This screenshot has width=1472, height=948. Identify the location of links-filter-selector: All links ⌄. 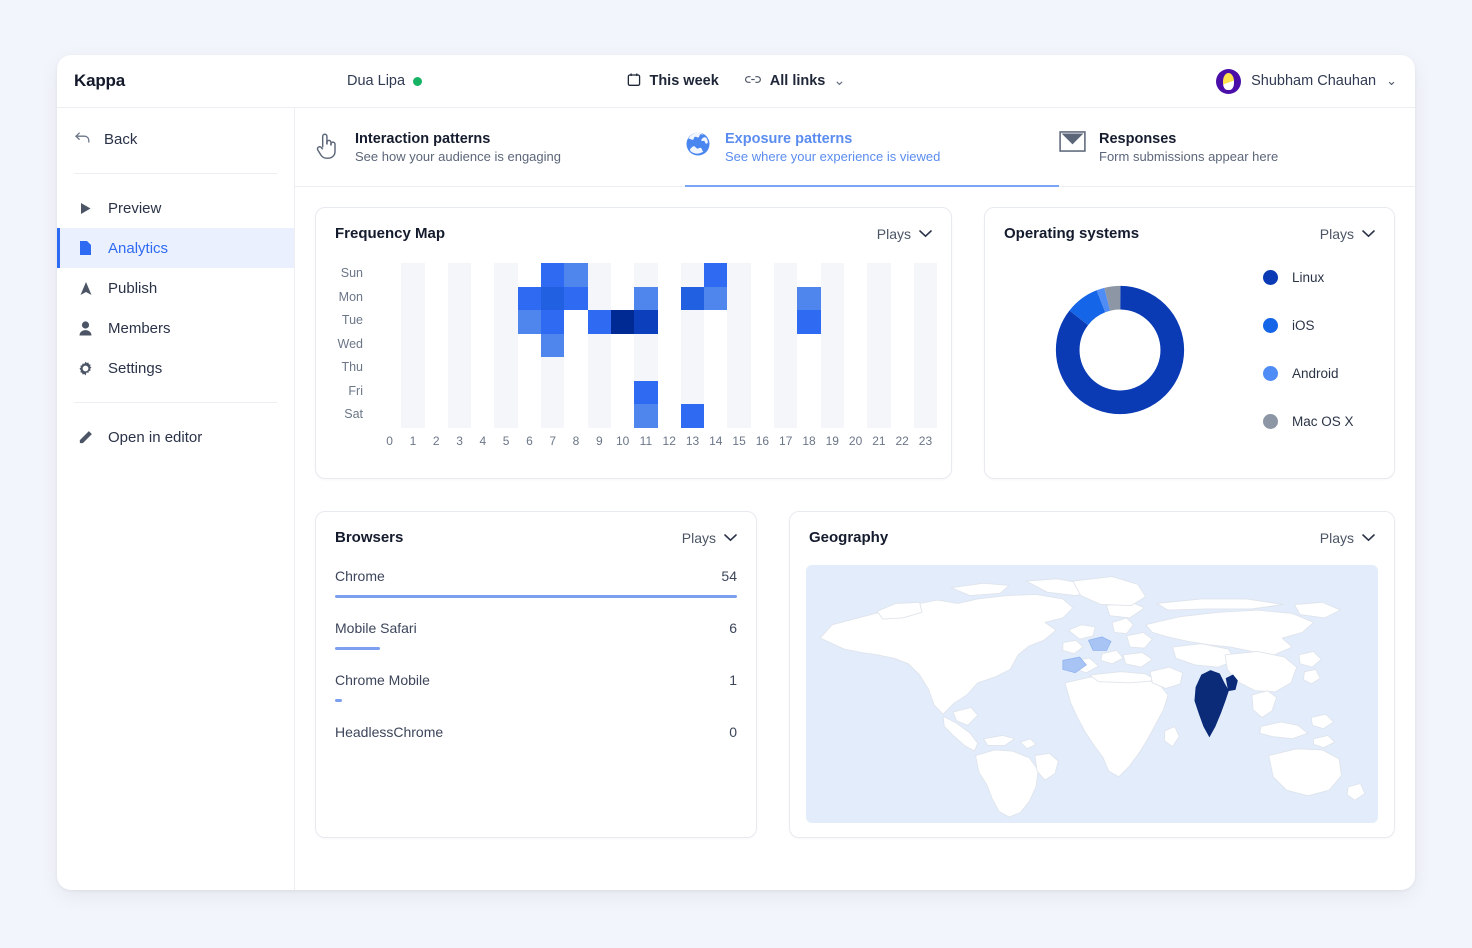
(795, 81).